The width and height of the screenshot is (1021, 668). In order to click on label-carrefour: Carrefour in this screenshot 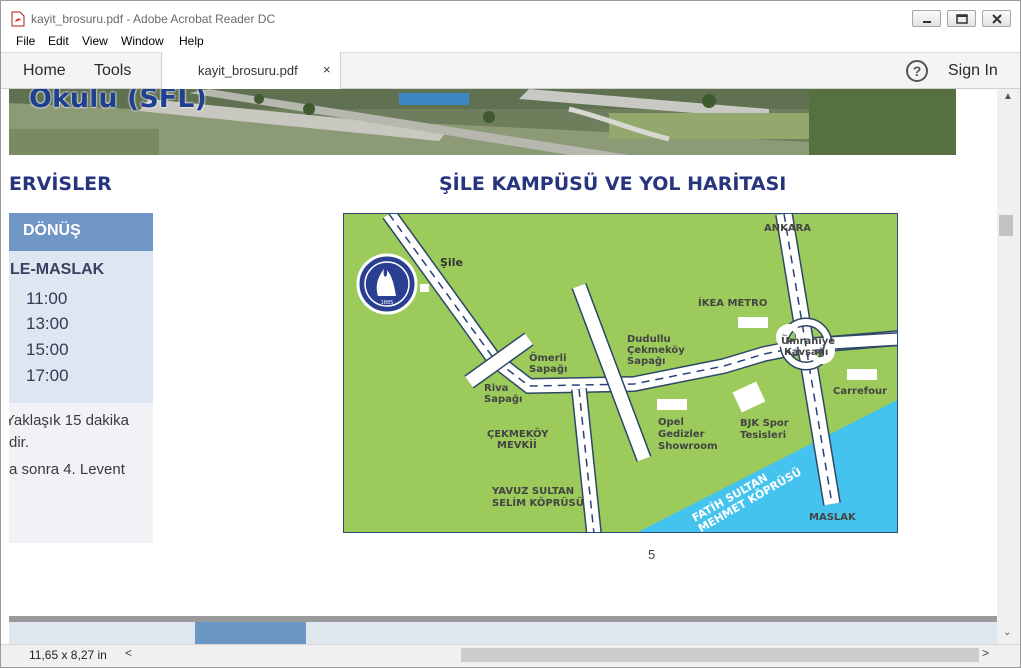, I will do `click(860, 391)`.